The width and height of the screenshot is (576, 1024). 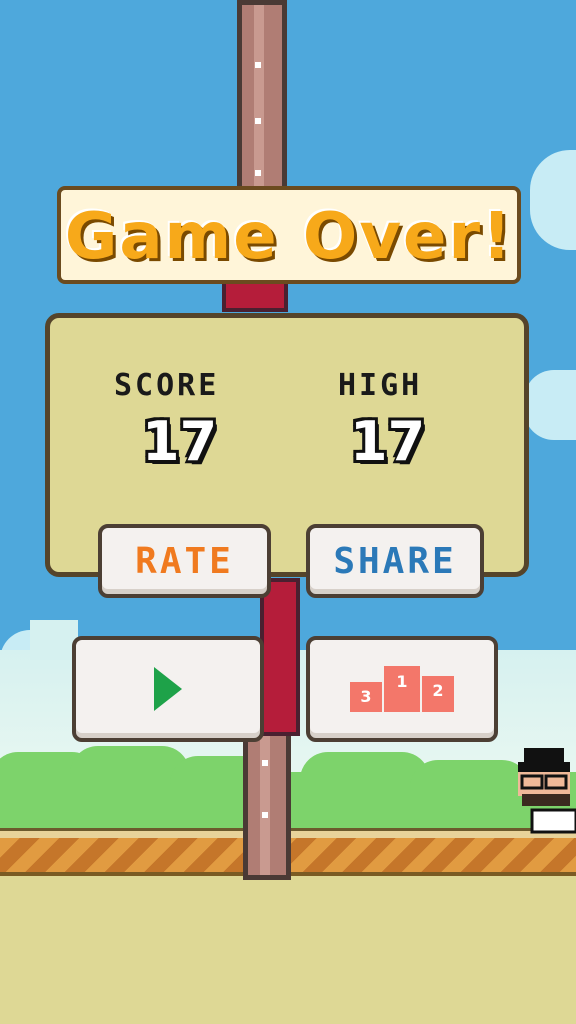 I want to click on play-icon, so click(x=168, y=689).